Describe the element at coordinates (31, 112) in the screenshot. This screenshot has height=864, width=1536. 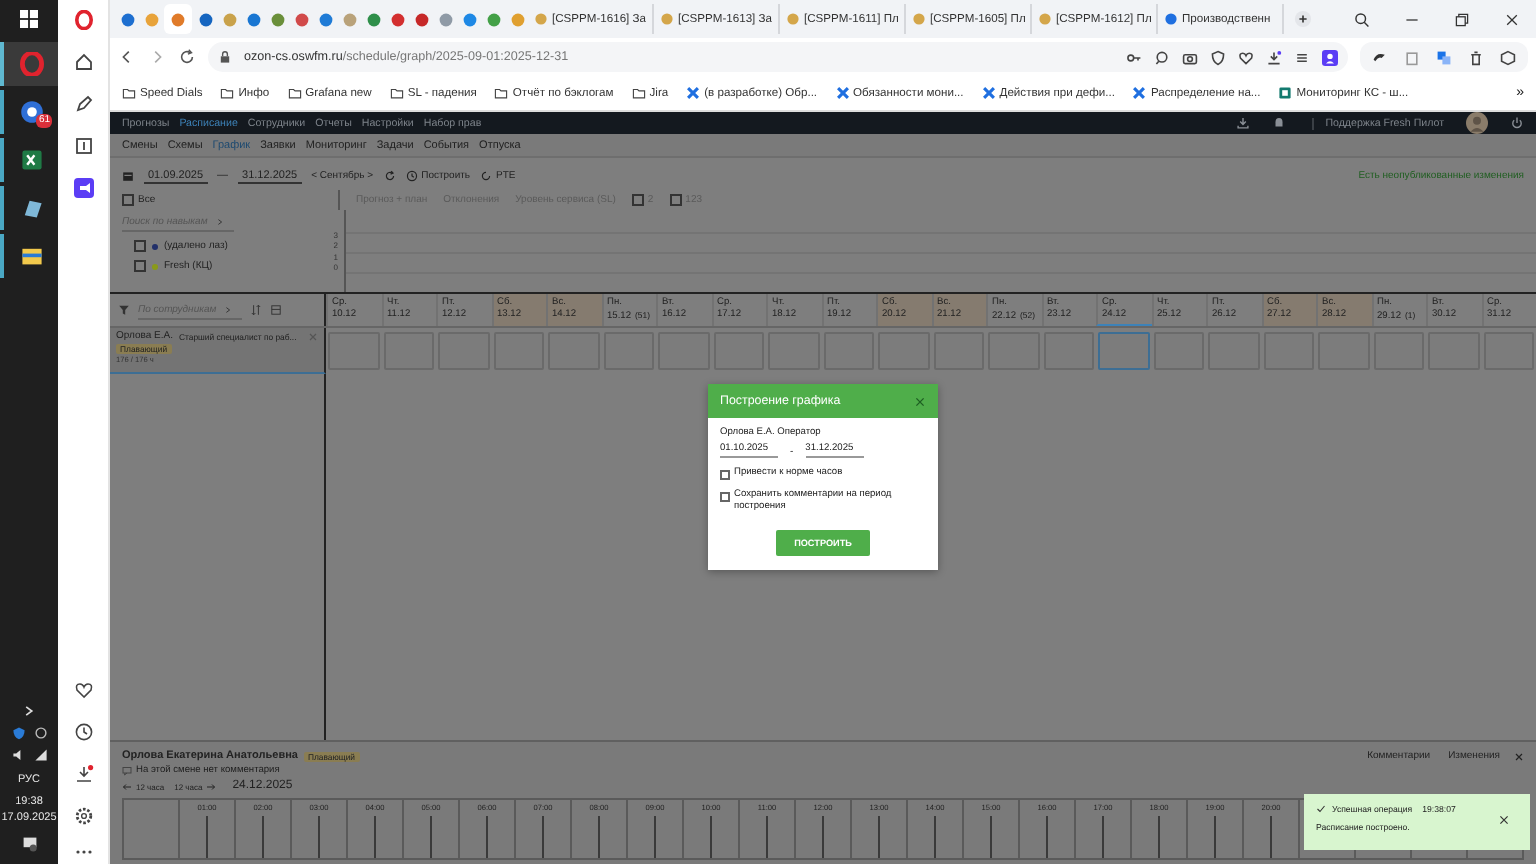
I see `browser-icon` at that location.